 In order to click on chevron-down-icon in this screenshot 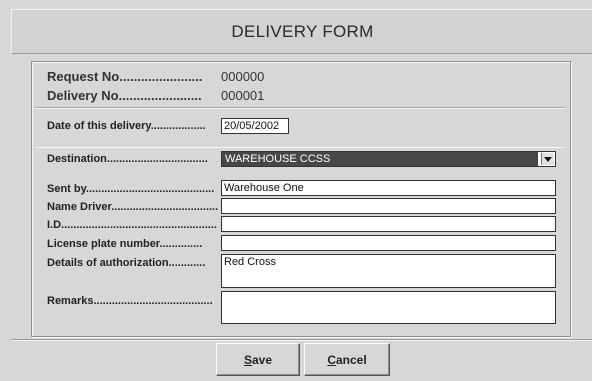, I will do `click(547, 159)`.